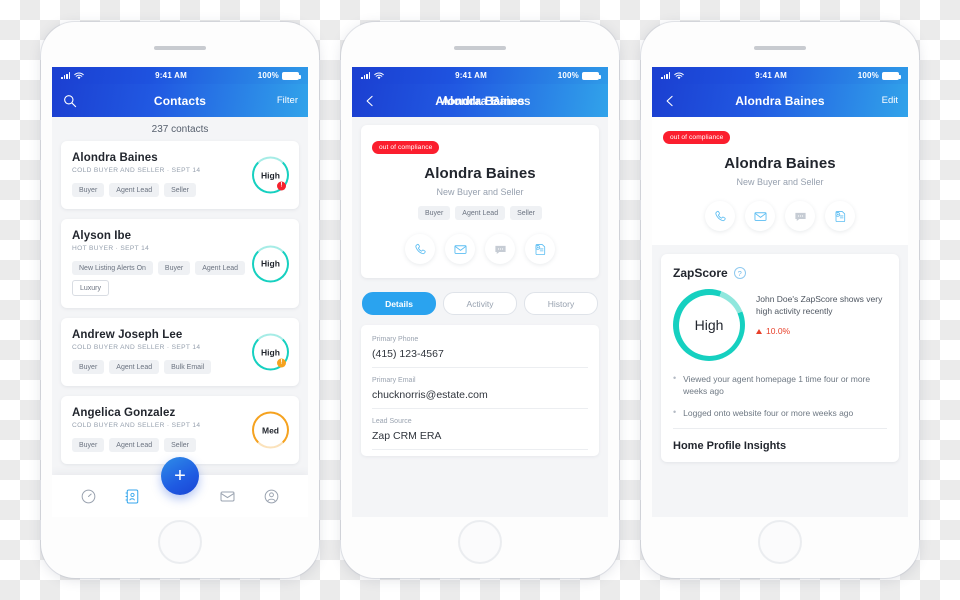 The height and width of the screenshot is (600, 960). What do you see at coordinates (70, 101) in the screenshot?
I see `search-icon` at bounding box center [70, 101].